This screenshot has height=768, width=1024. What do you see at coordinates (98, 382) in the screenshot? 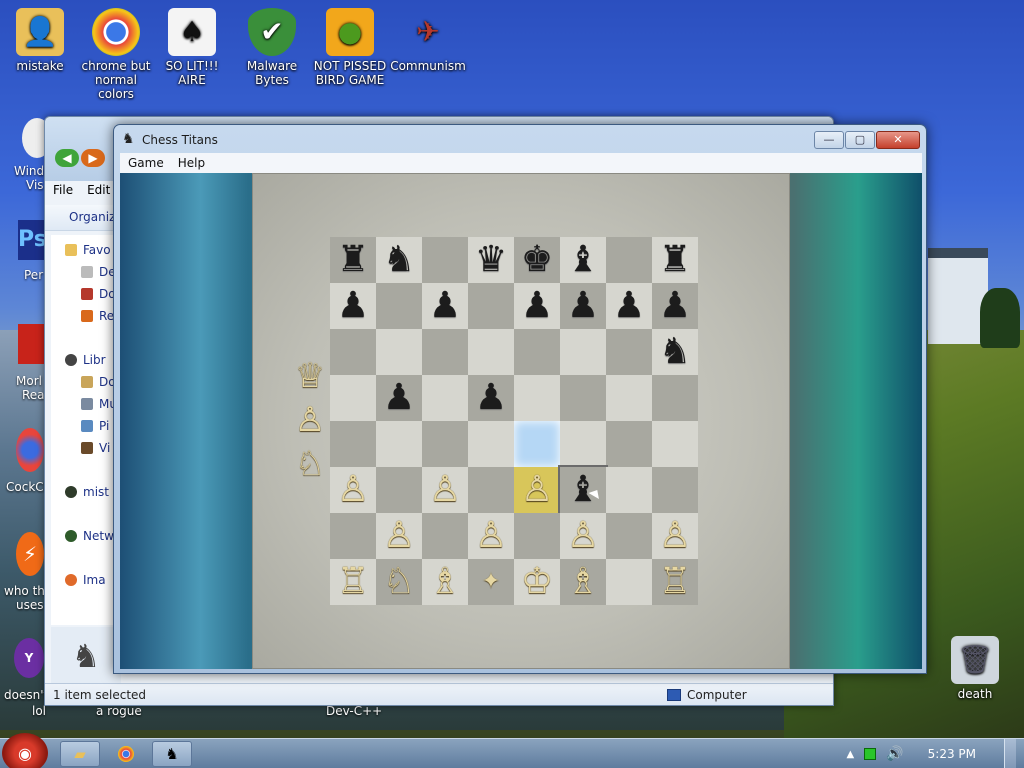
I see `sidebar-item-documents: Do` at bounding box center [98, 382].